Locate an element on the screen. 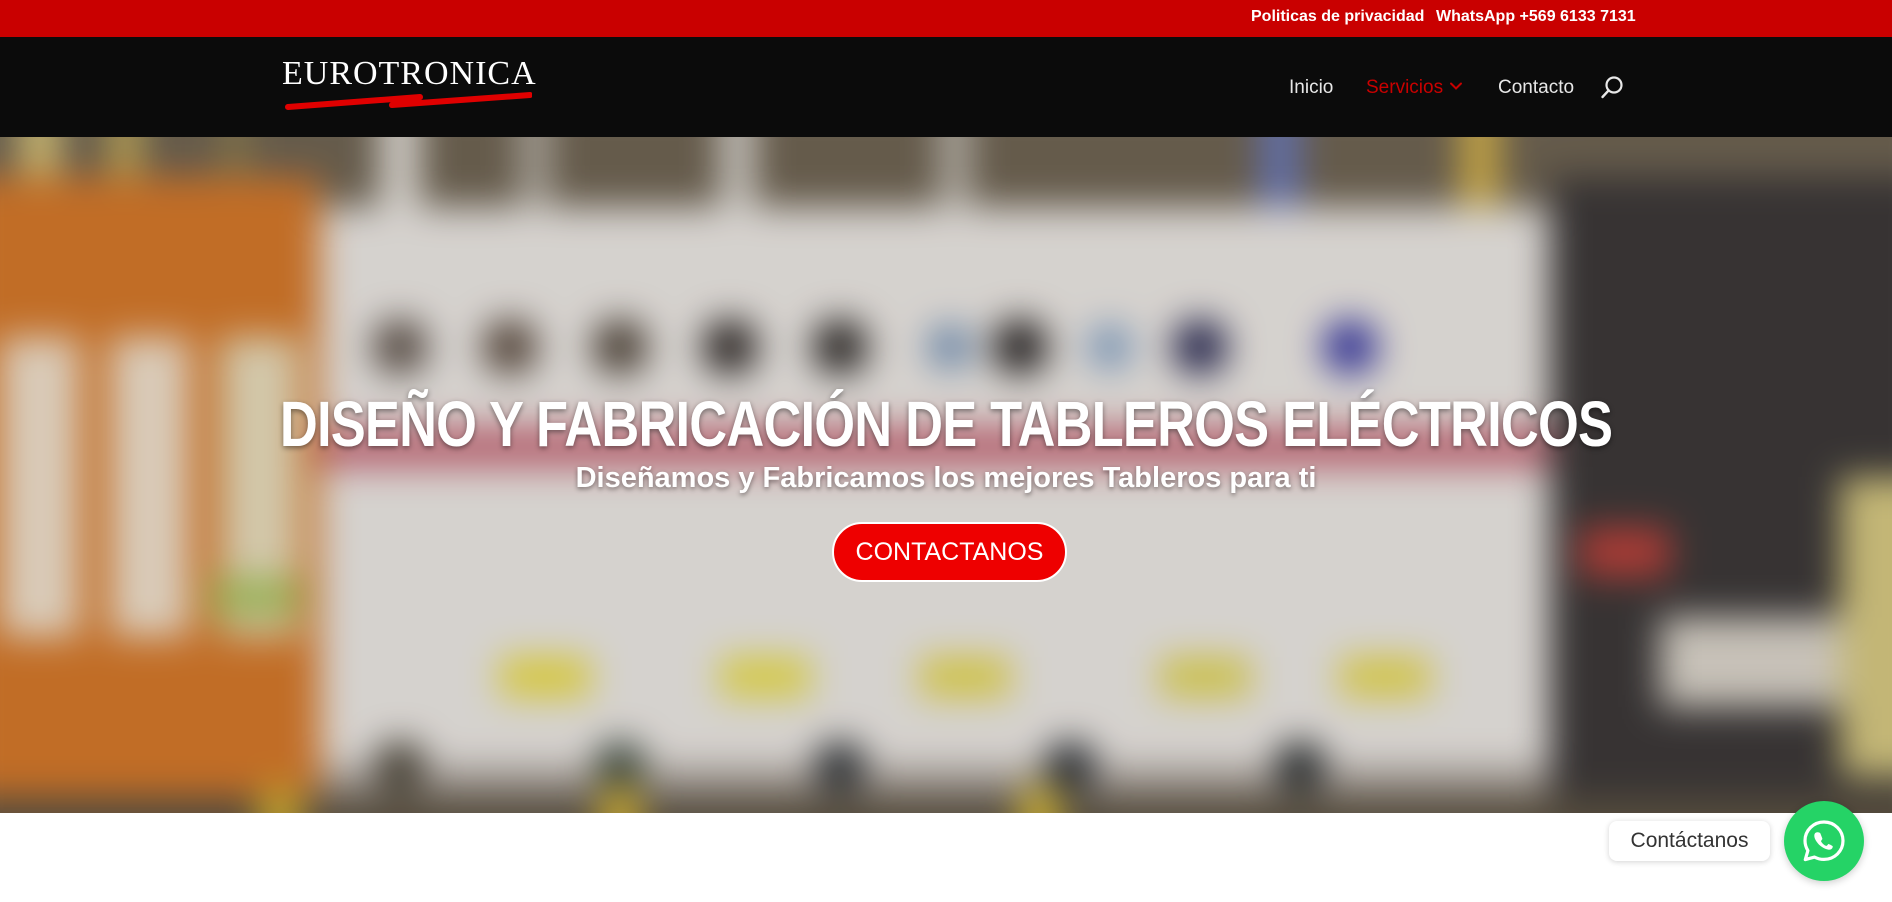 This screenshot has height=902, width=1892. privacy-policy-link: Politicas de privacidad is located at coordinates (1337, 17).